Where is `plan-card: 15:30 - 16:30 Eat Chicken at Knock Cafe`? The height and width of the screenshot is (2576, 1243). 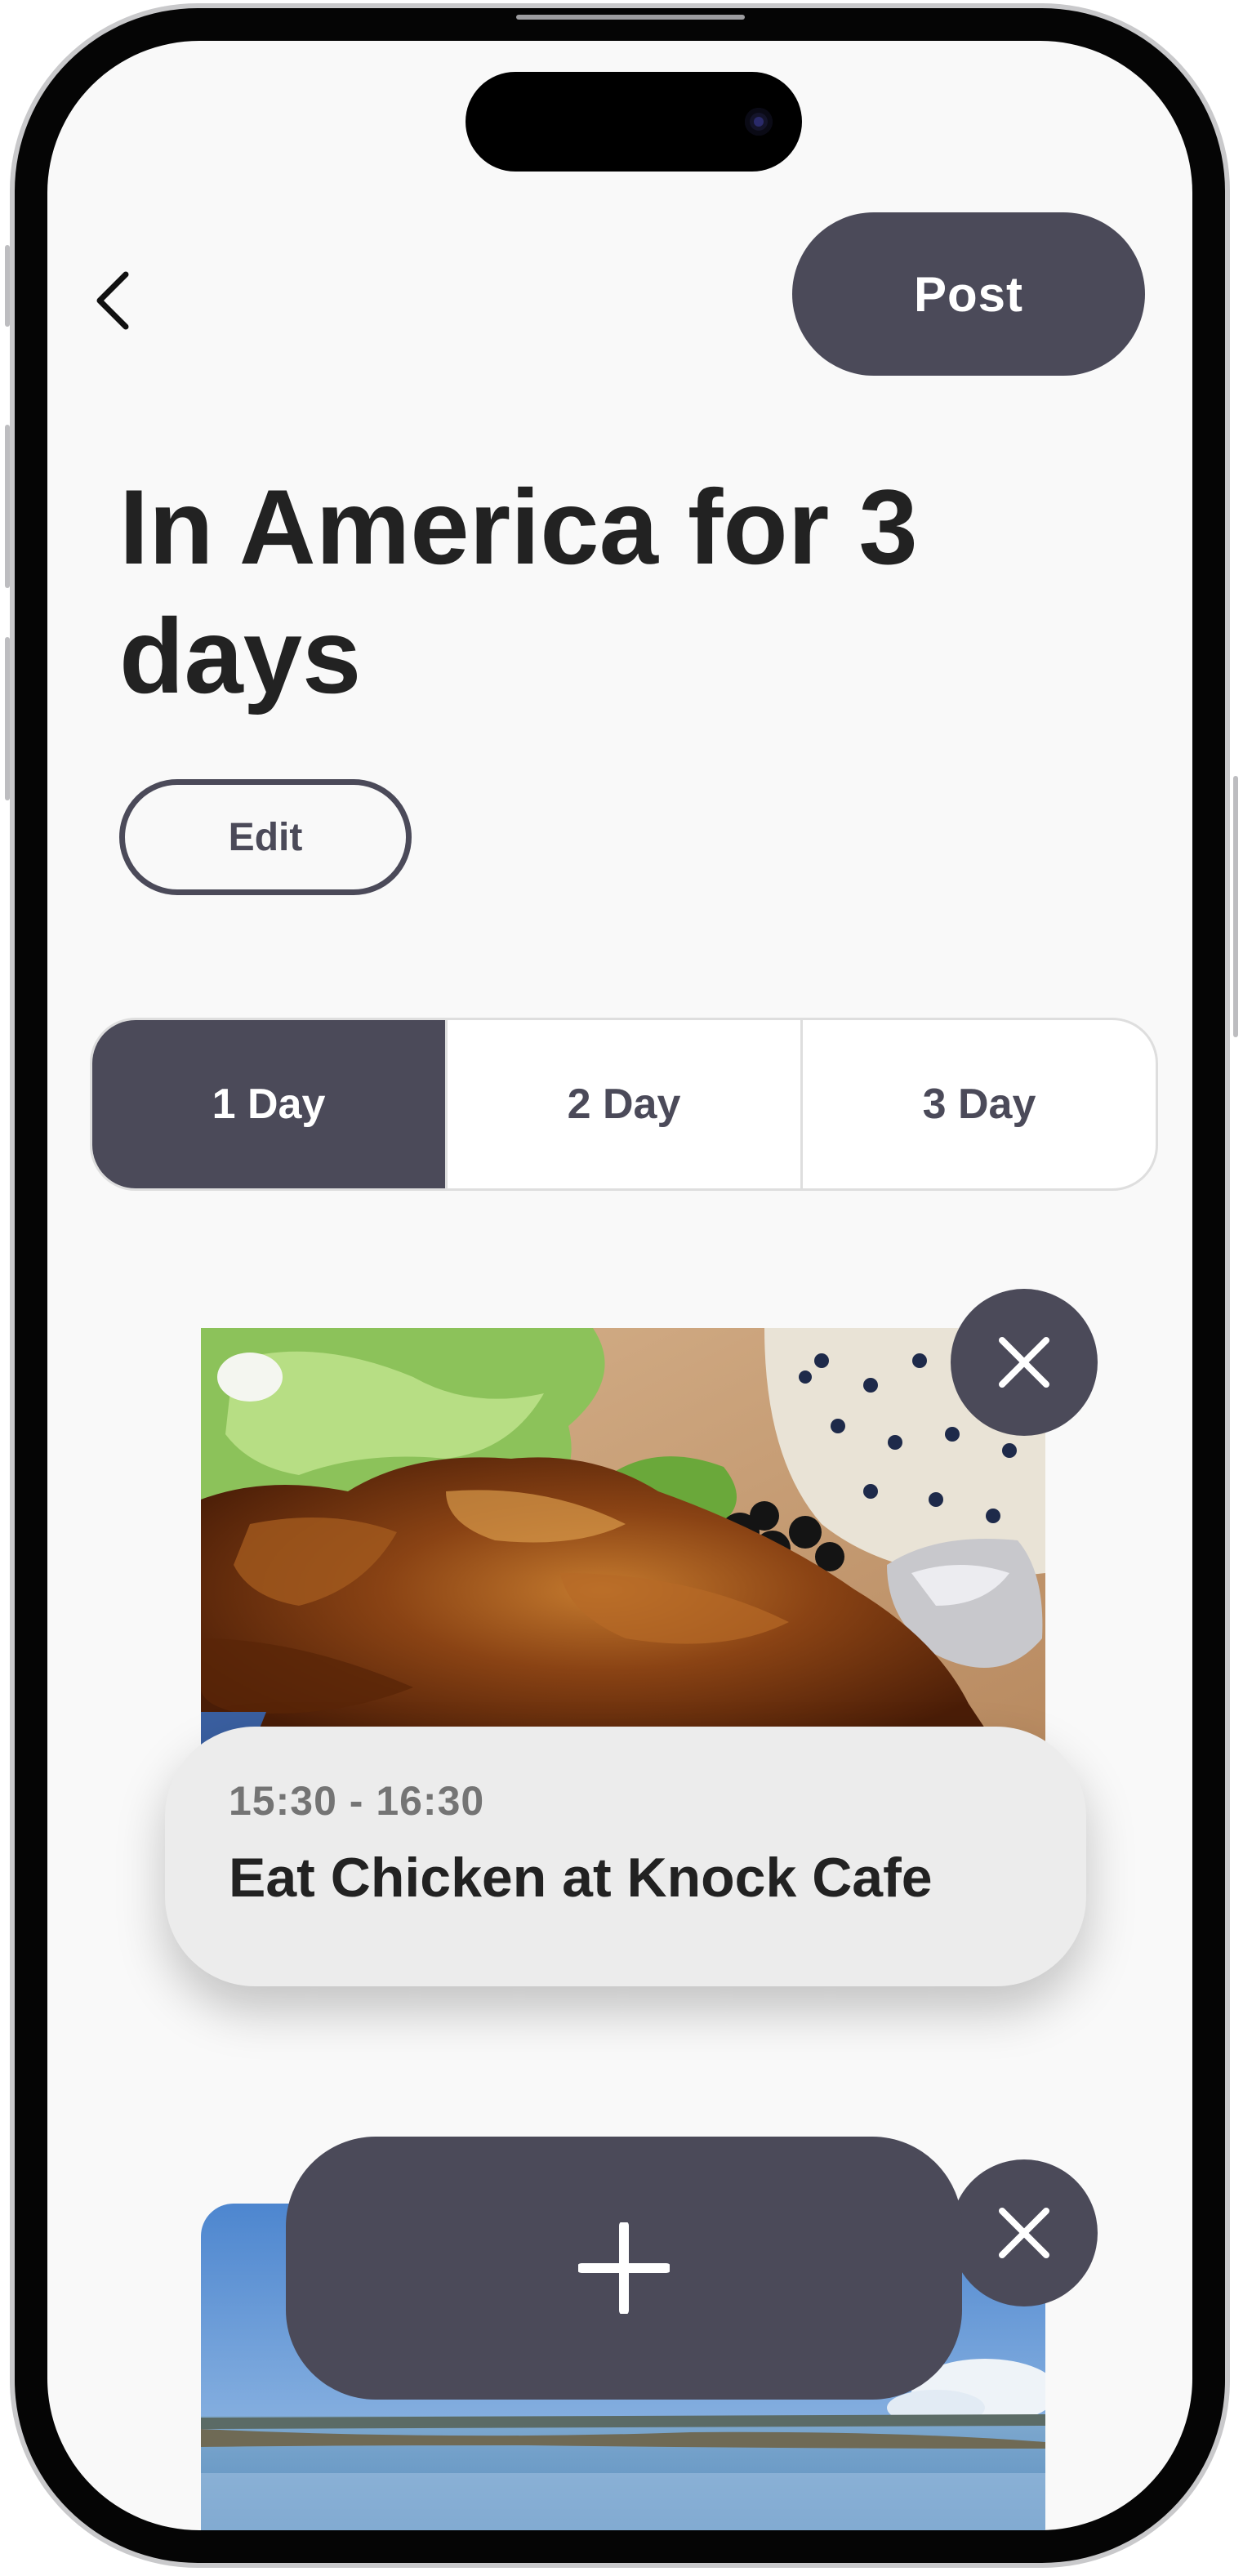 plan-card: 15:30 - 16:30 Eat Chicken at Knock Cafe is located at coordinates (625, 1856).